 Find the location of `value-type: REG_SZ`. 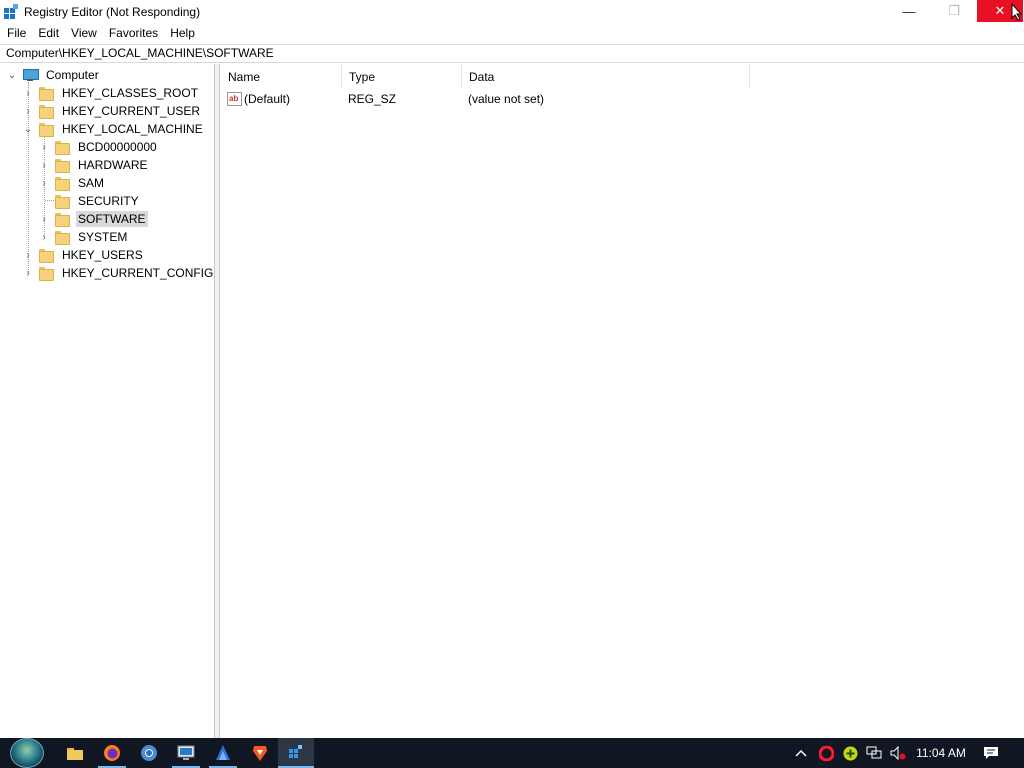

value-type: REG_SZ is located at coordinates (372, 99).